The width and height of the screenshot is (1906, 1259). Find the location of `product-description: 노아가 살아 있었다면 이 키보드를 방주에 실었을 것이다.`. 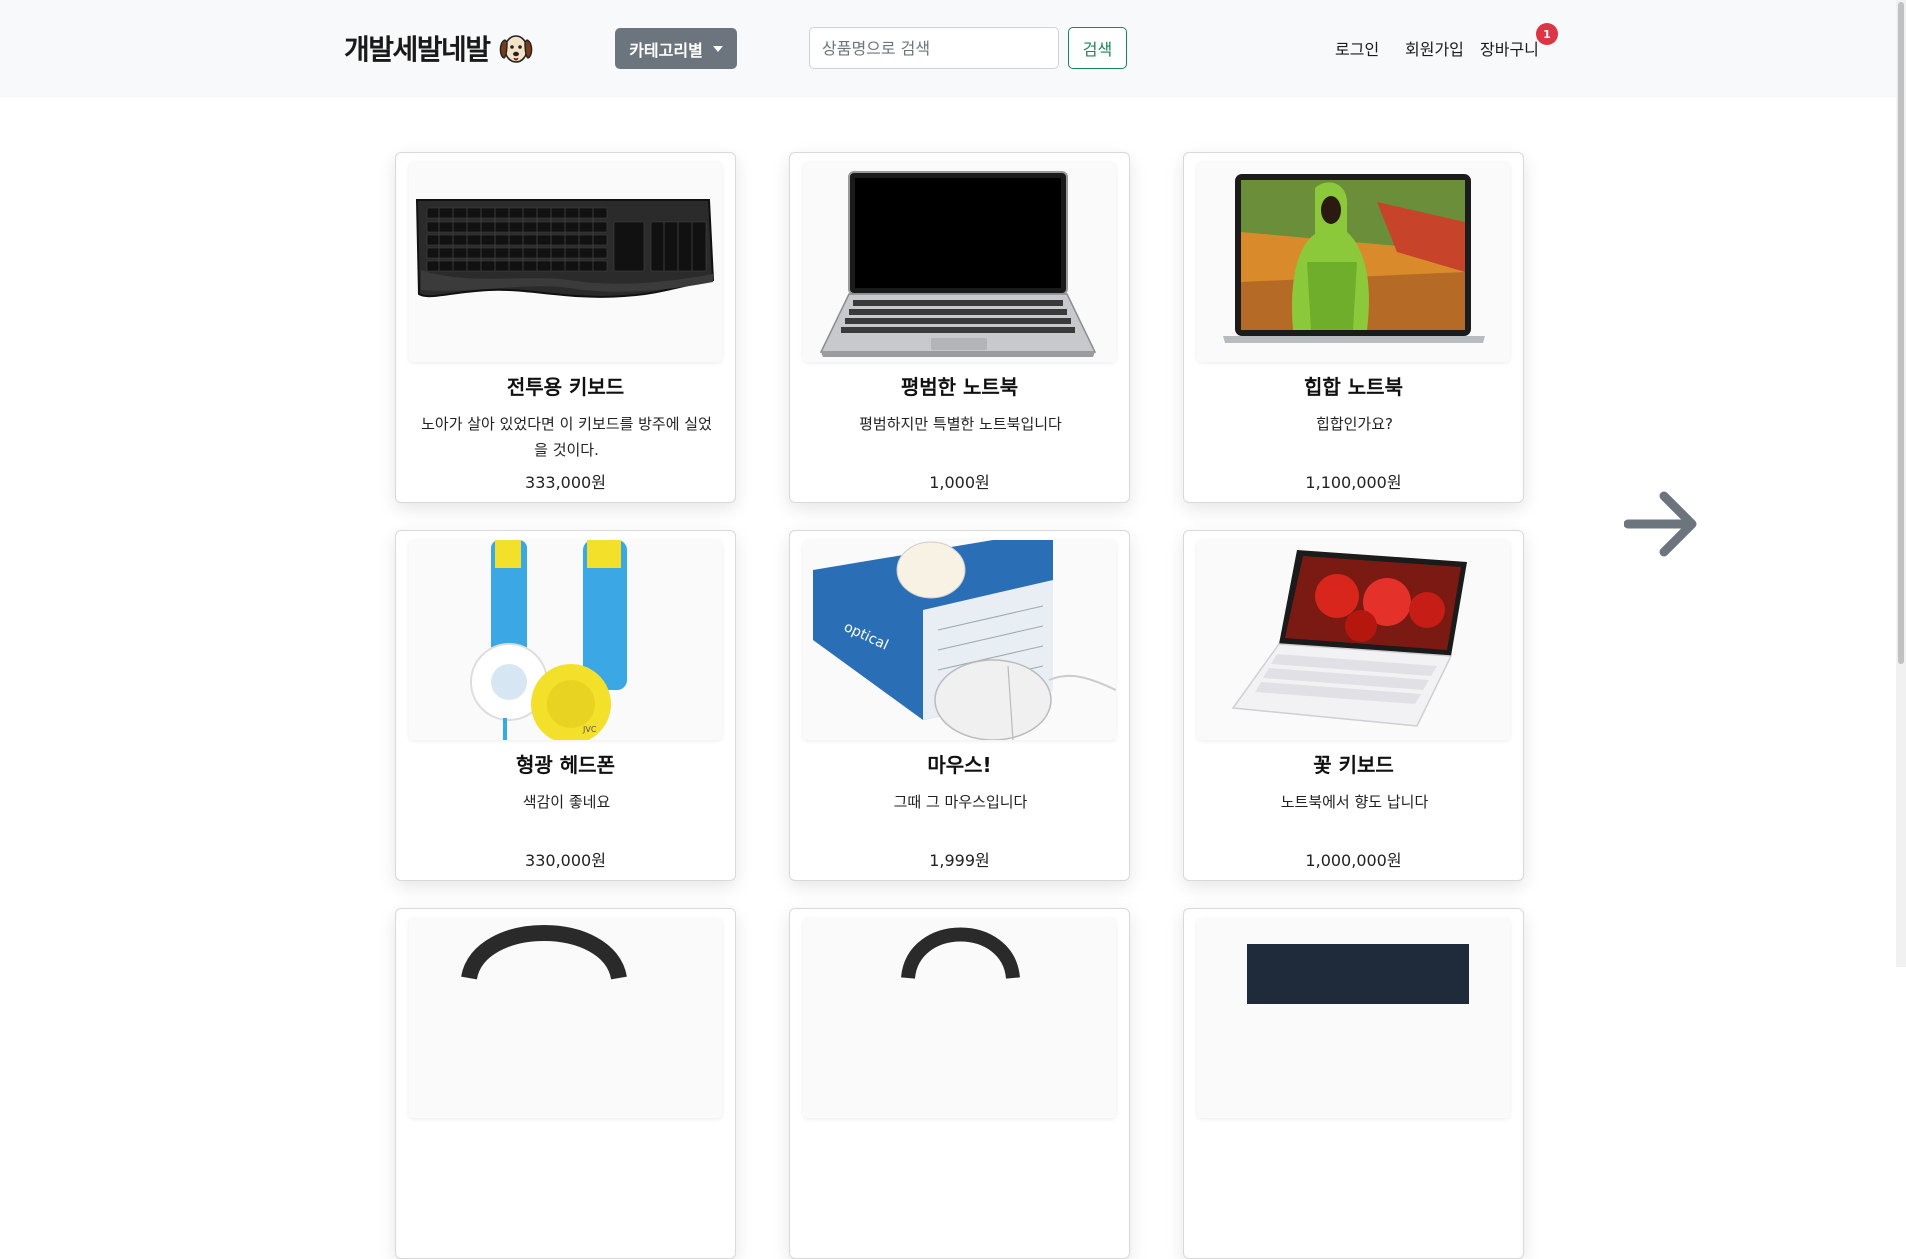

product-description: 노아가 살아 있었다면 이 키보드를 방주에 실었을 것이다. is located at coordinates (566, 437).